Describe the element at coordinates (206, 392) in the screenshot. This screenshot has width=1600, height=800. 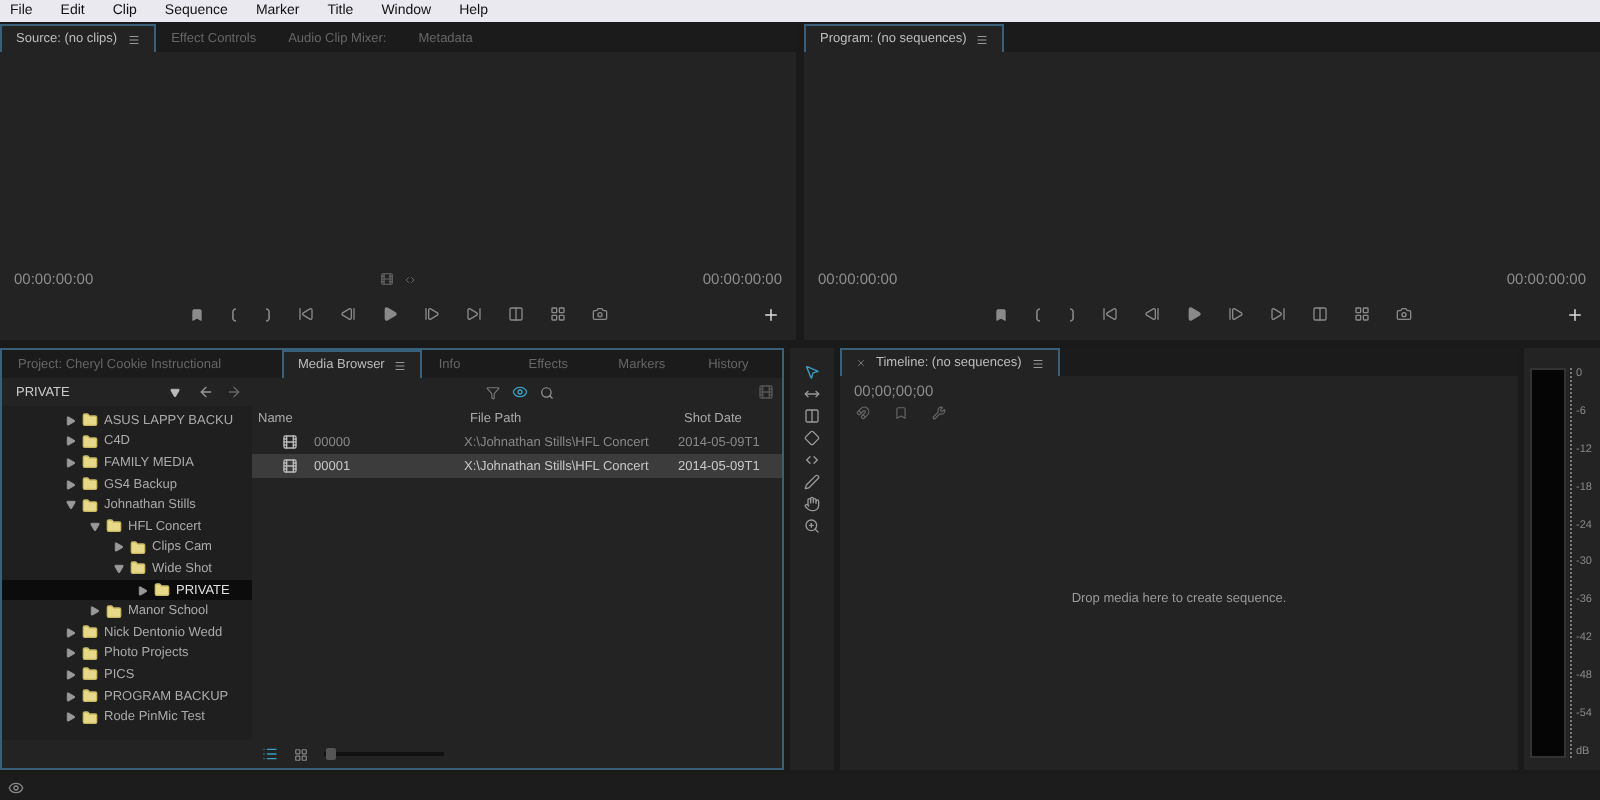
I see `back-icon` at that location.